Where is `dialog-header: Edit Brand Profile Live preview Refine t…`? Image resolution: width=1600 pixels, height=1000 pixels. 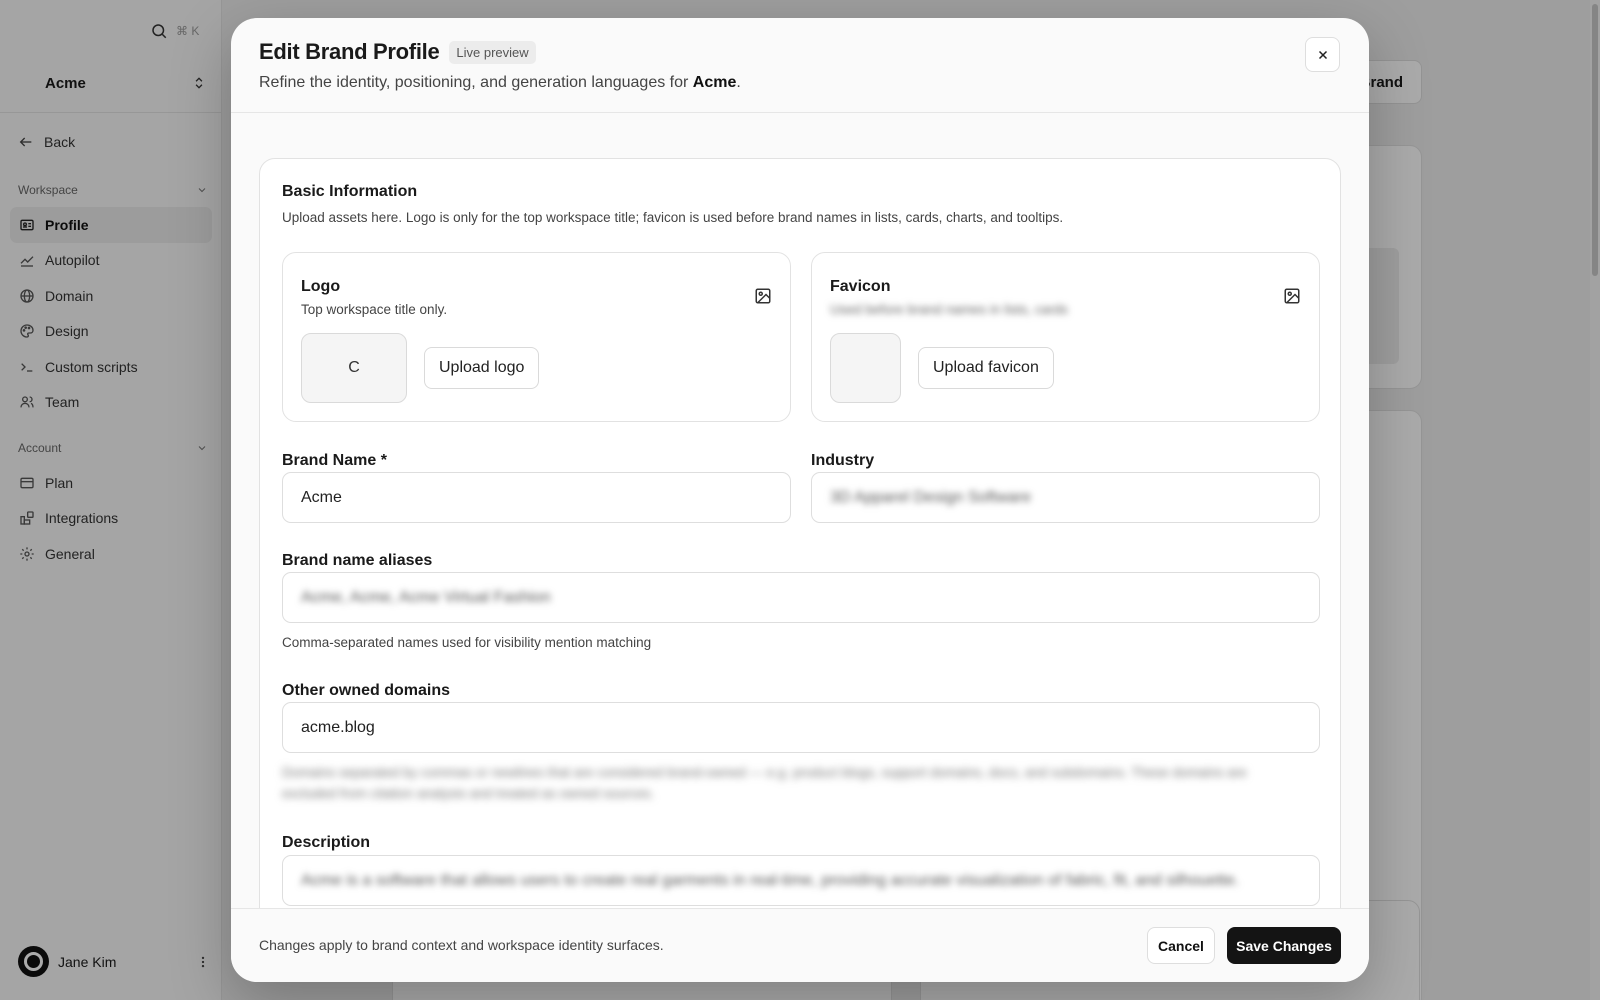
dialog-header: Edit Brand Profile Live preview Refine t… is located at coordinates (800, 65).